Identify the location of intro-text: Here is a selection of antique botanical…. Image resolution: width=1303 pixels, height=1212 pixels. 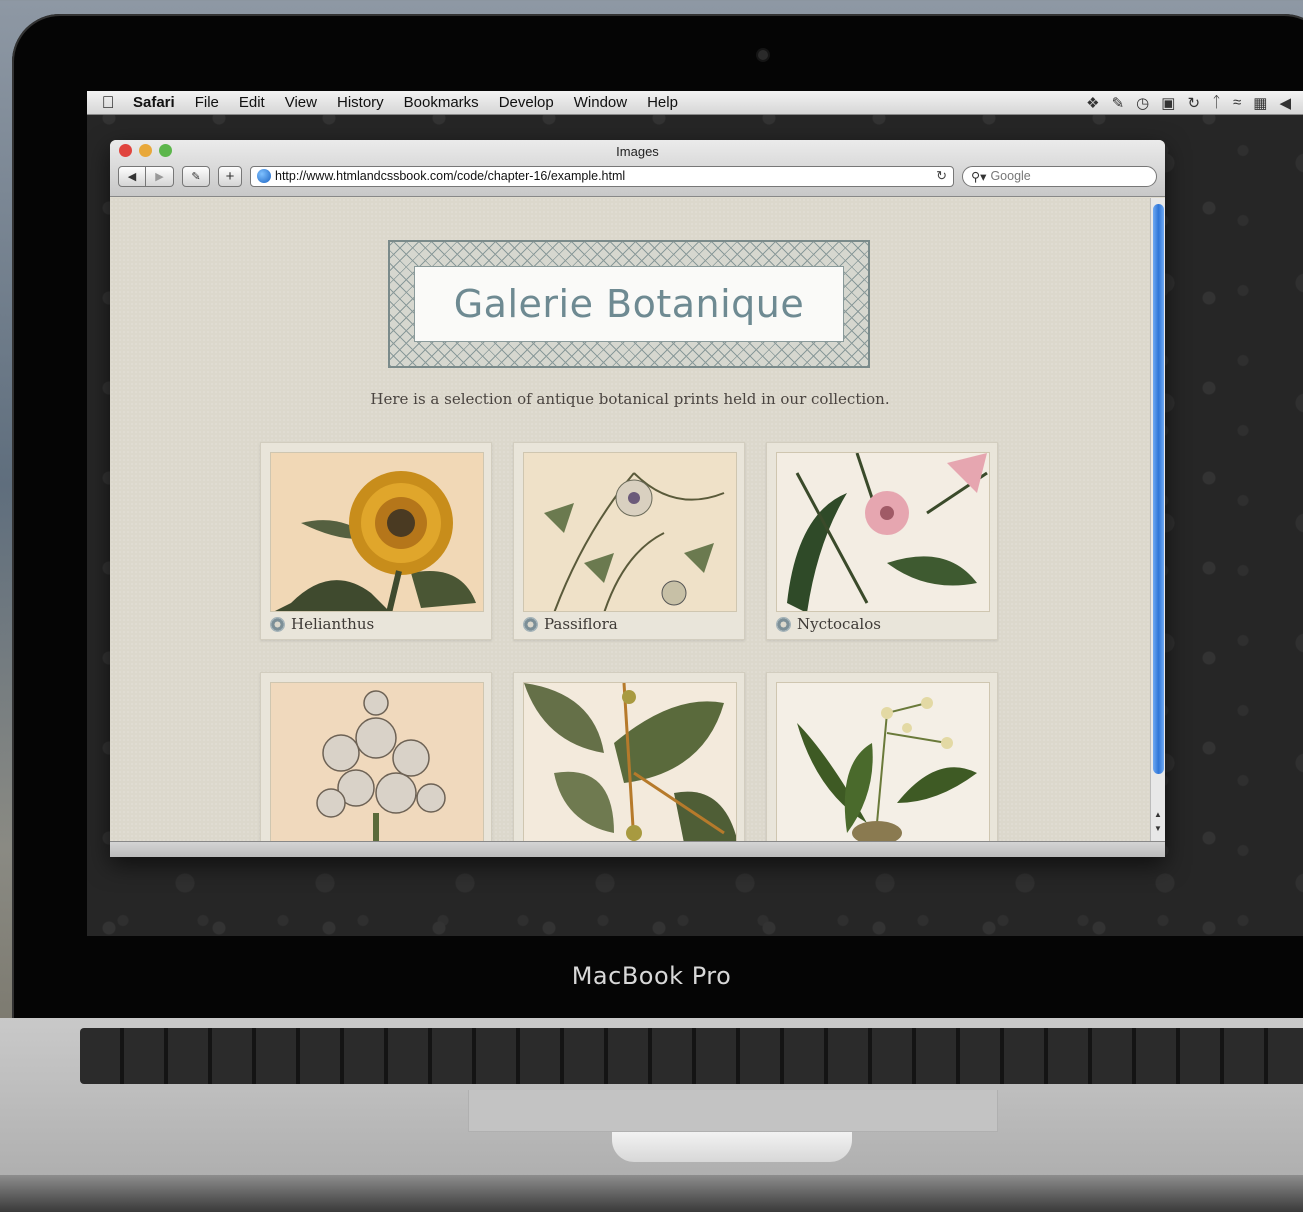
(630, 399).